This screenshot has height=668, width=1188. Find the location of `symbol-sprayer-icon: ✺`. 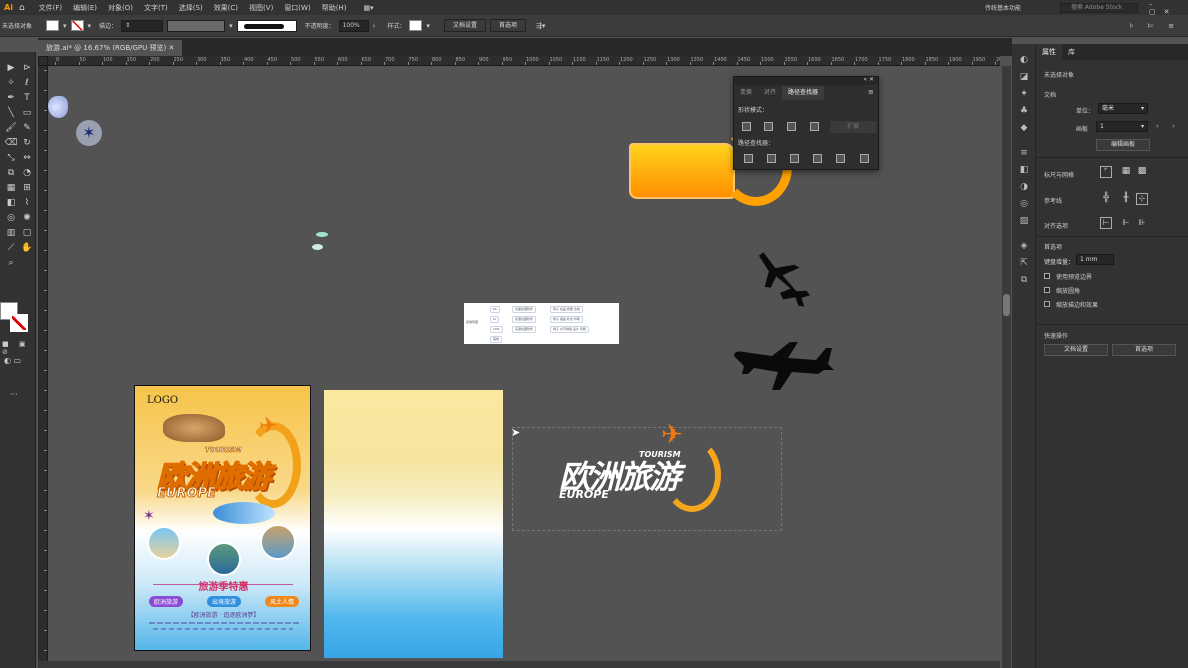

symbol-sprayer-icon: ✺ is located at coordinates (27, 218).